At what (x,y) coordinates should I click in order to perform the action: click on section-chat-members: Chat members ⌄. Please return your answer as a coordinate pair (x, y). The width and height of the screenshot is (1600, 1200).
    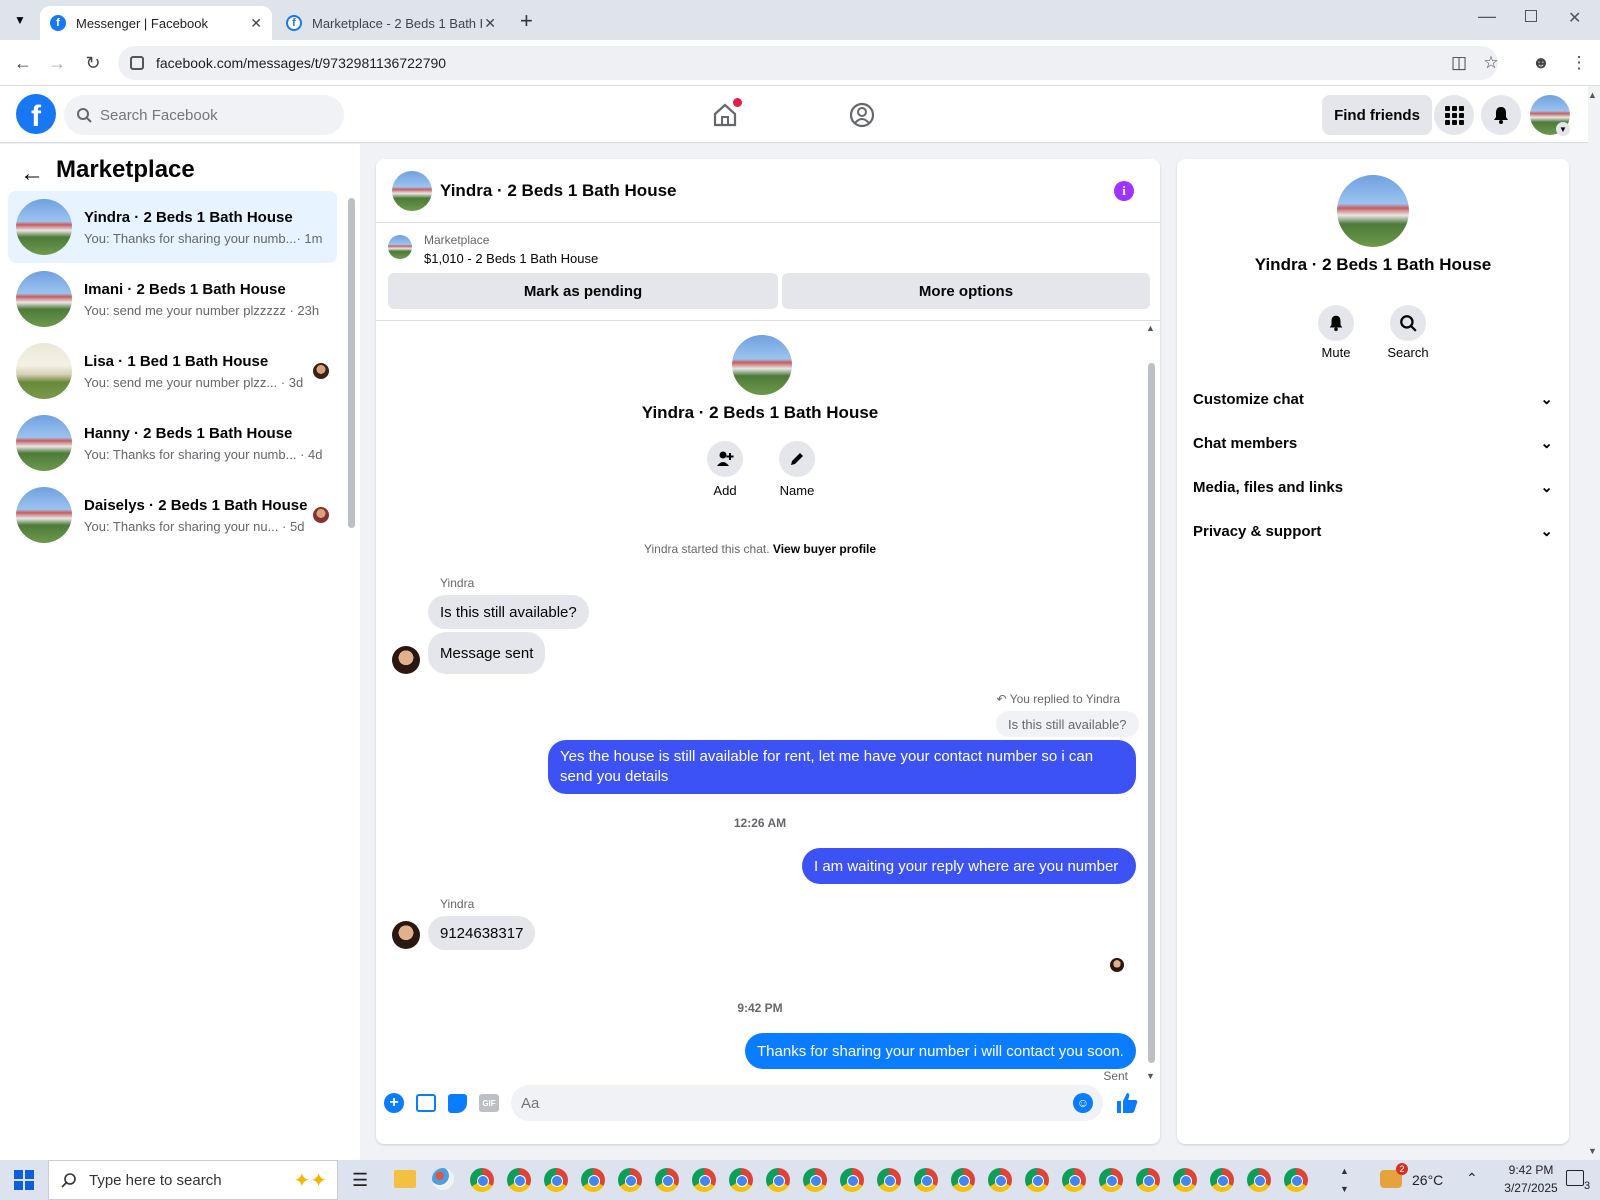
    Looking at the image, I should click on (1373, 443).